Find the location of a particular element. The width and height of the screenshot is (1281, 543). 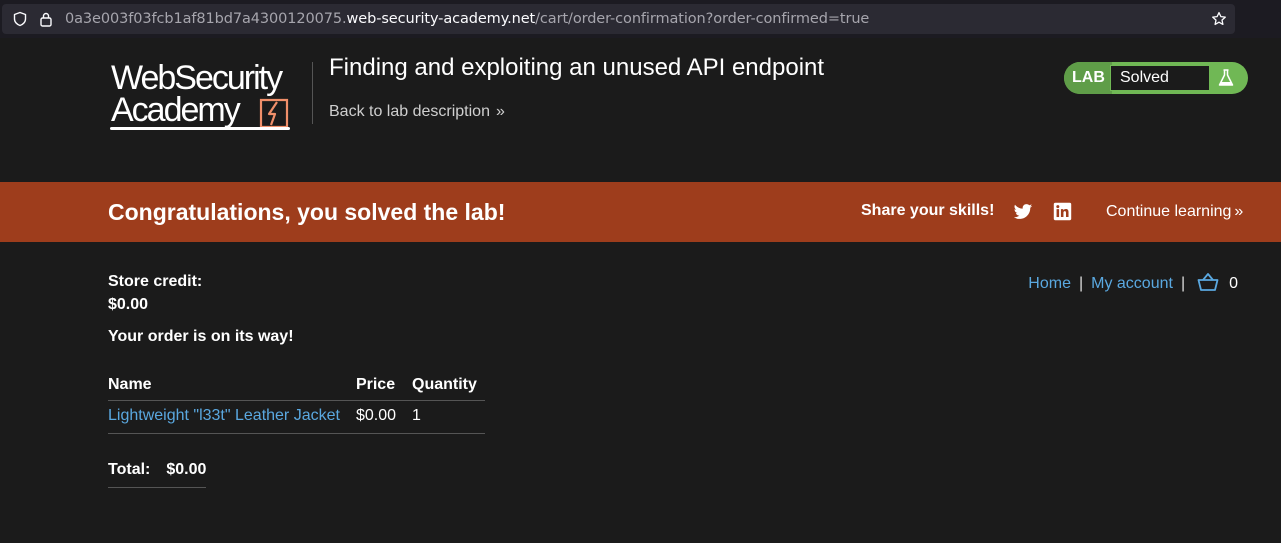

cart-icon is located at coordinates (1208, 282).